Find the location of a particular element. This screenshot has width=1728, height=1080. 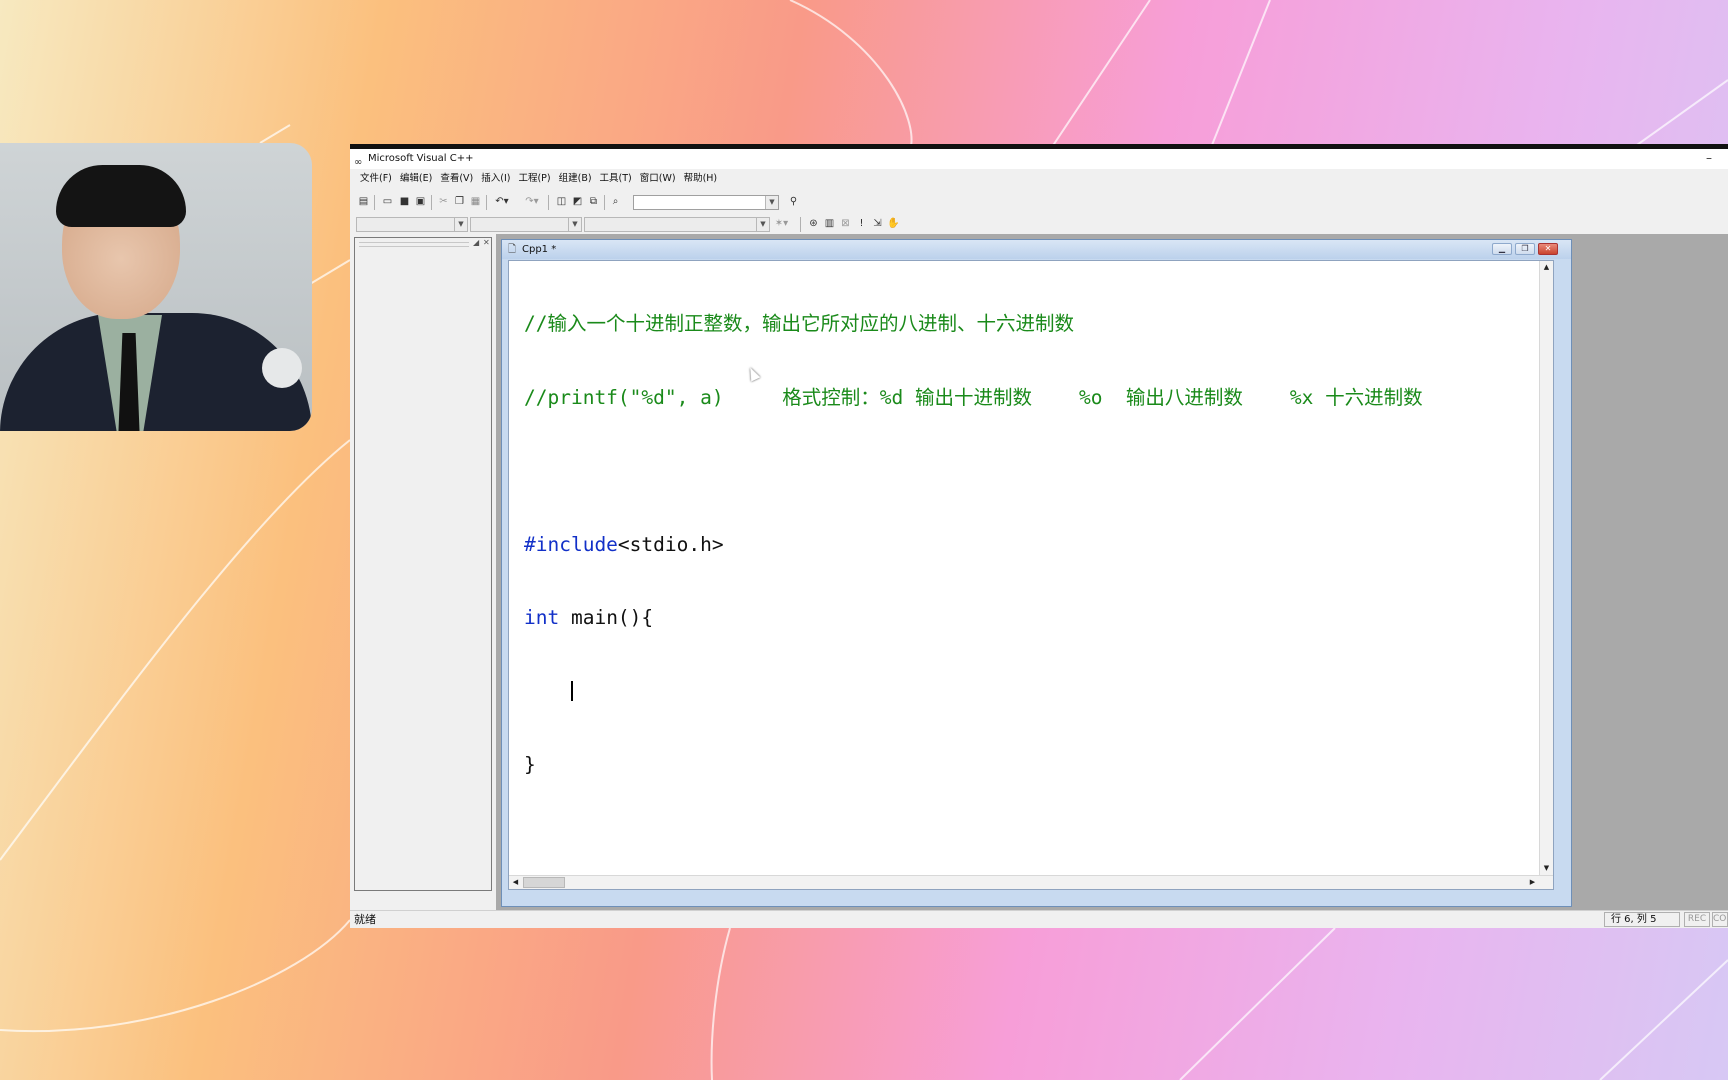

new-file-icon: ▤ is located at coordinates (363, 202).